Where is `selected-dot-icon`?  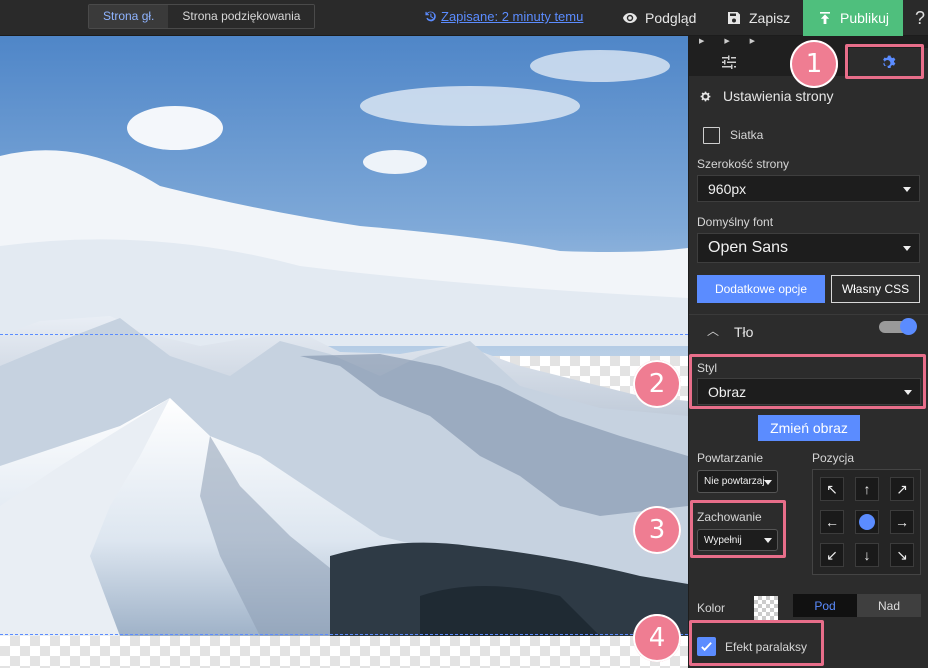
selected-dot-icon is located at coordinates (867, 522).